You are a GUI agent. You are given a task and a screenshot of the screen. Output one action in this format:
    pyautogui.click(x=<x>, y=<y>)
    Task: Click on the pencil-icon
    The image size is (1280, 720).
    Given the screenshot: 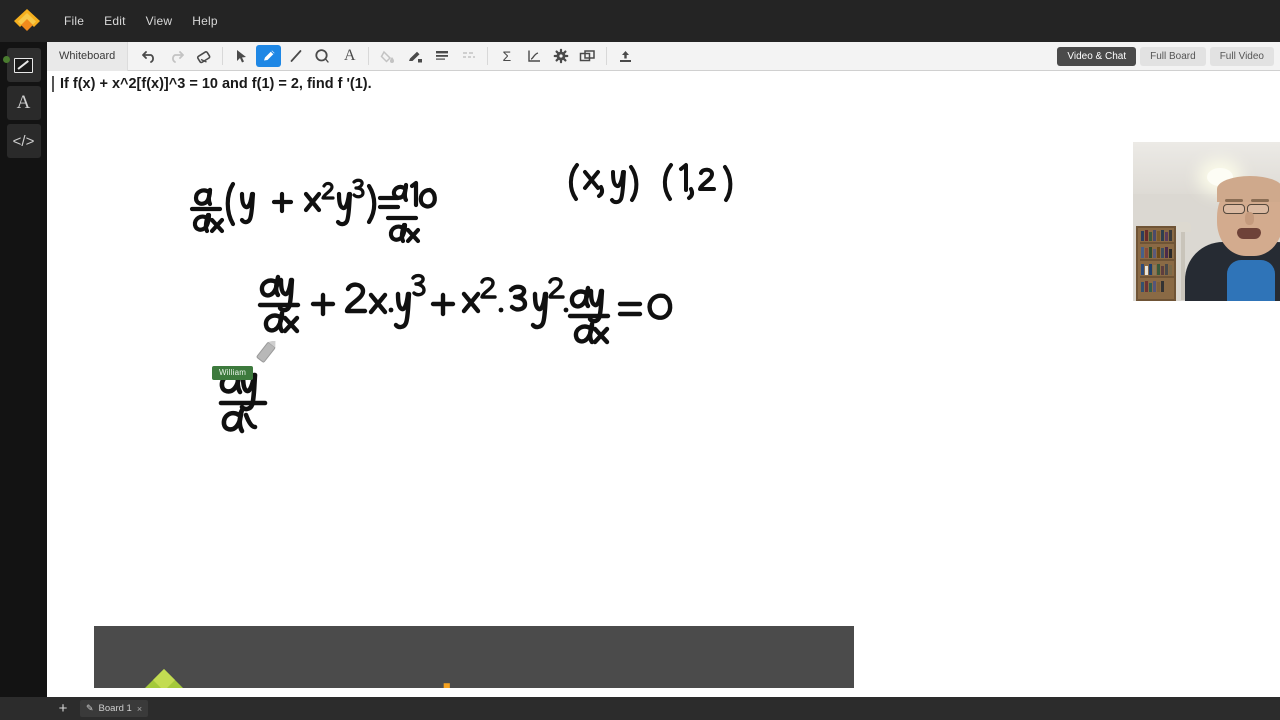 What is the action you would take?
    pyautogui.click(x=269, y=55)
    